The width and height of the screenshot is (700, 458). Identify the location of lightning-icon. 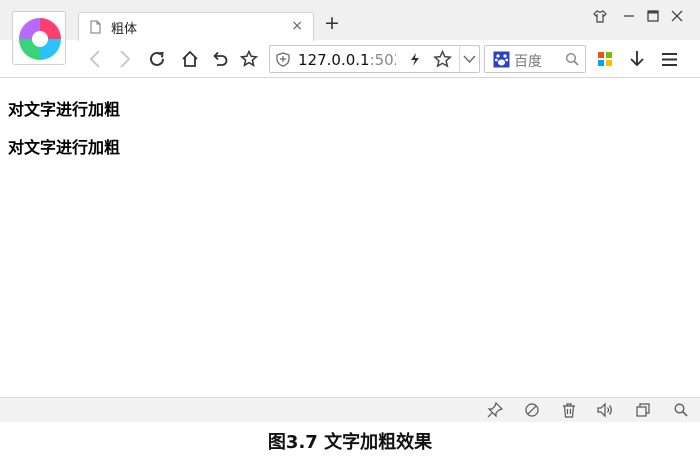
(415, 59).